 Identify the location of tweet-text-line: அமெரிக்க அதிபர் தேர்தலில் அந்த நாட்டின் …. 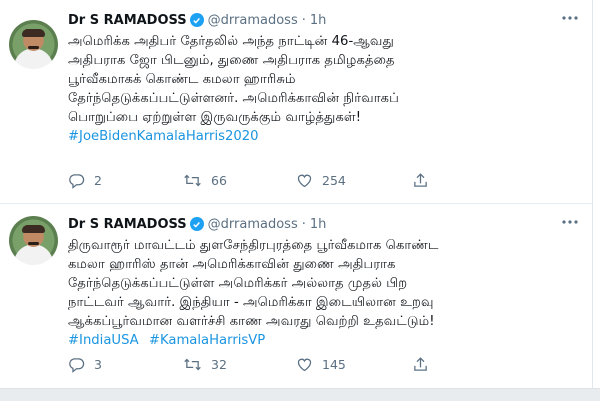
(231, 41).